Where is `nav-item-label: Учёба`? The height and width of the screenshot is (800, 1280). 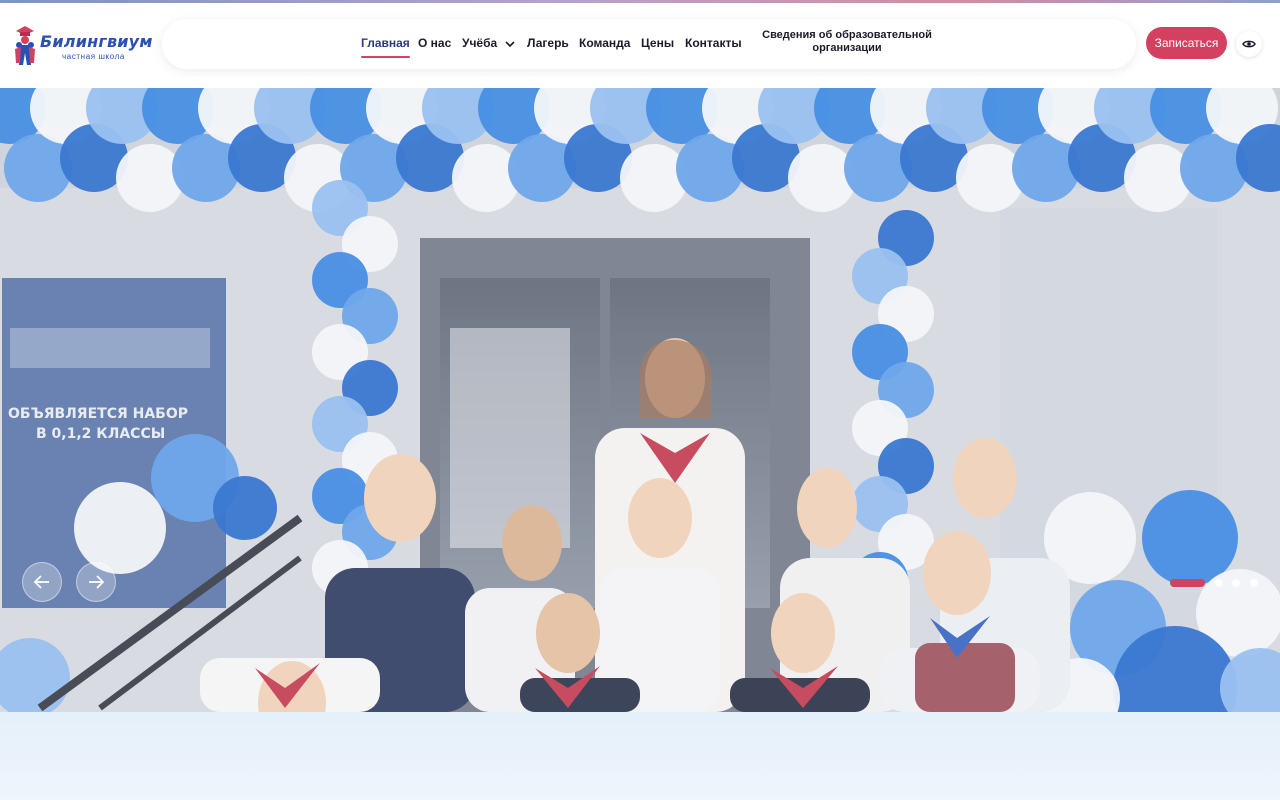
nav-item-label: Учёба is located at coordinates (480, 43).